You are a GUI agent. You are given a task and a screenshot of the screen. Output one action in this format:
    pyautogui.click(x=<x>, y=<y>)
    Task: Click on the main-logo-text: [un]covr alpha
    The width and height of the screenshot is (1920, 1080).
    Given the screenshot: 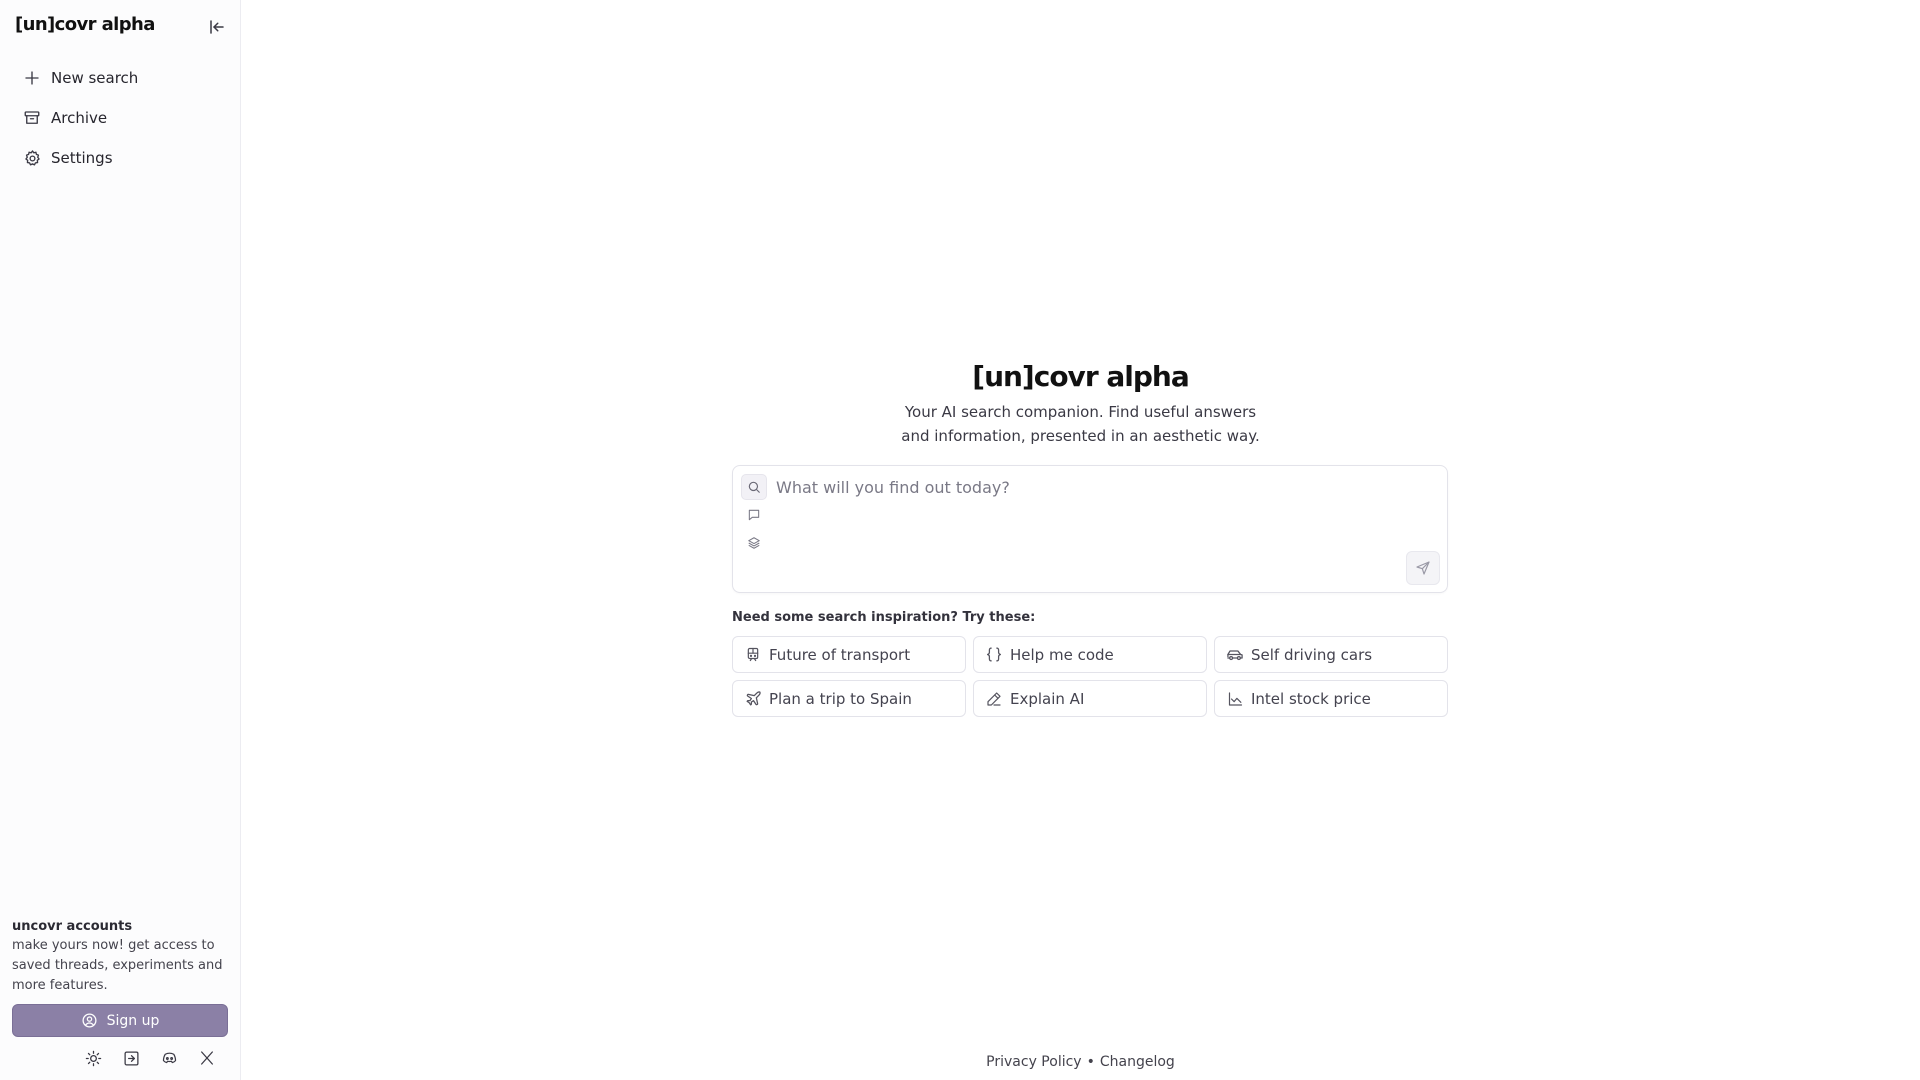 What is the action you would take?
    pyautogui.click(x=1080, y=376)
    